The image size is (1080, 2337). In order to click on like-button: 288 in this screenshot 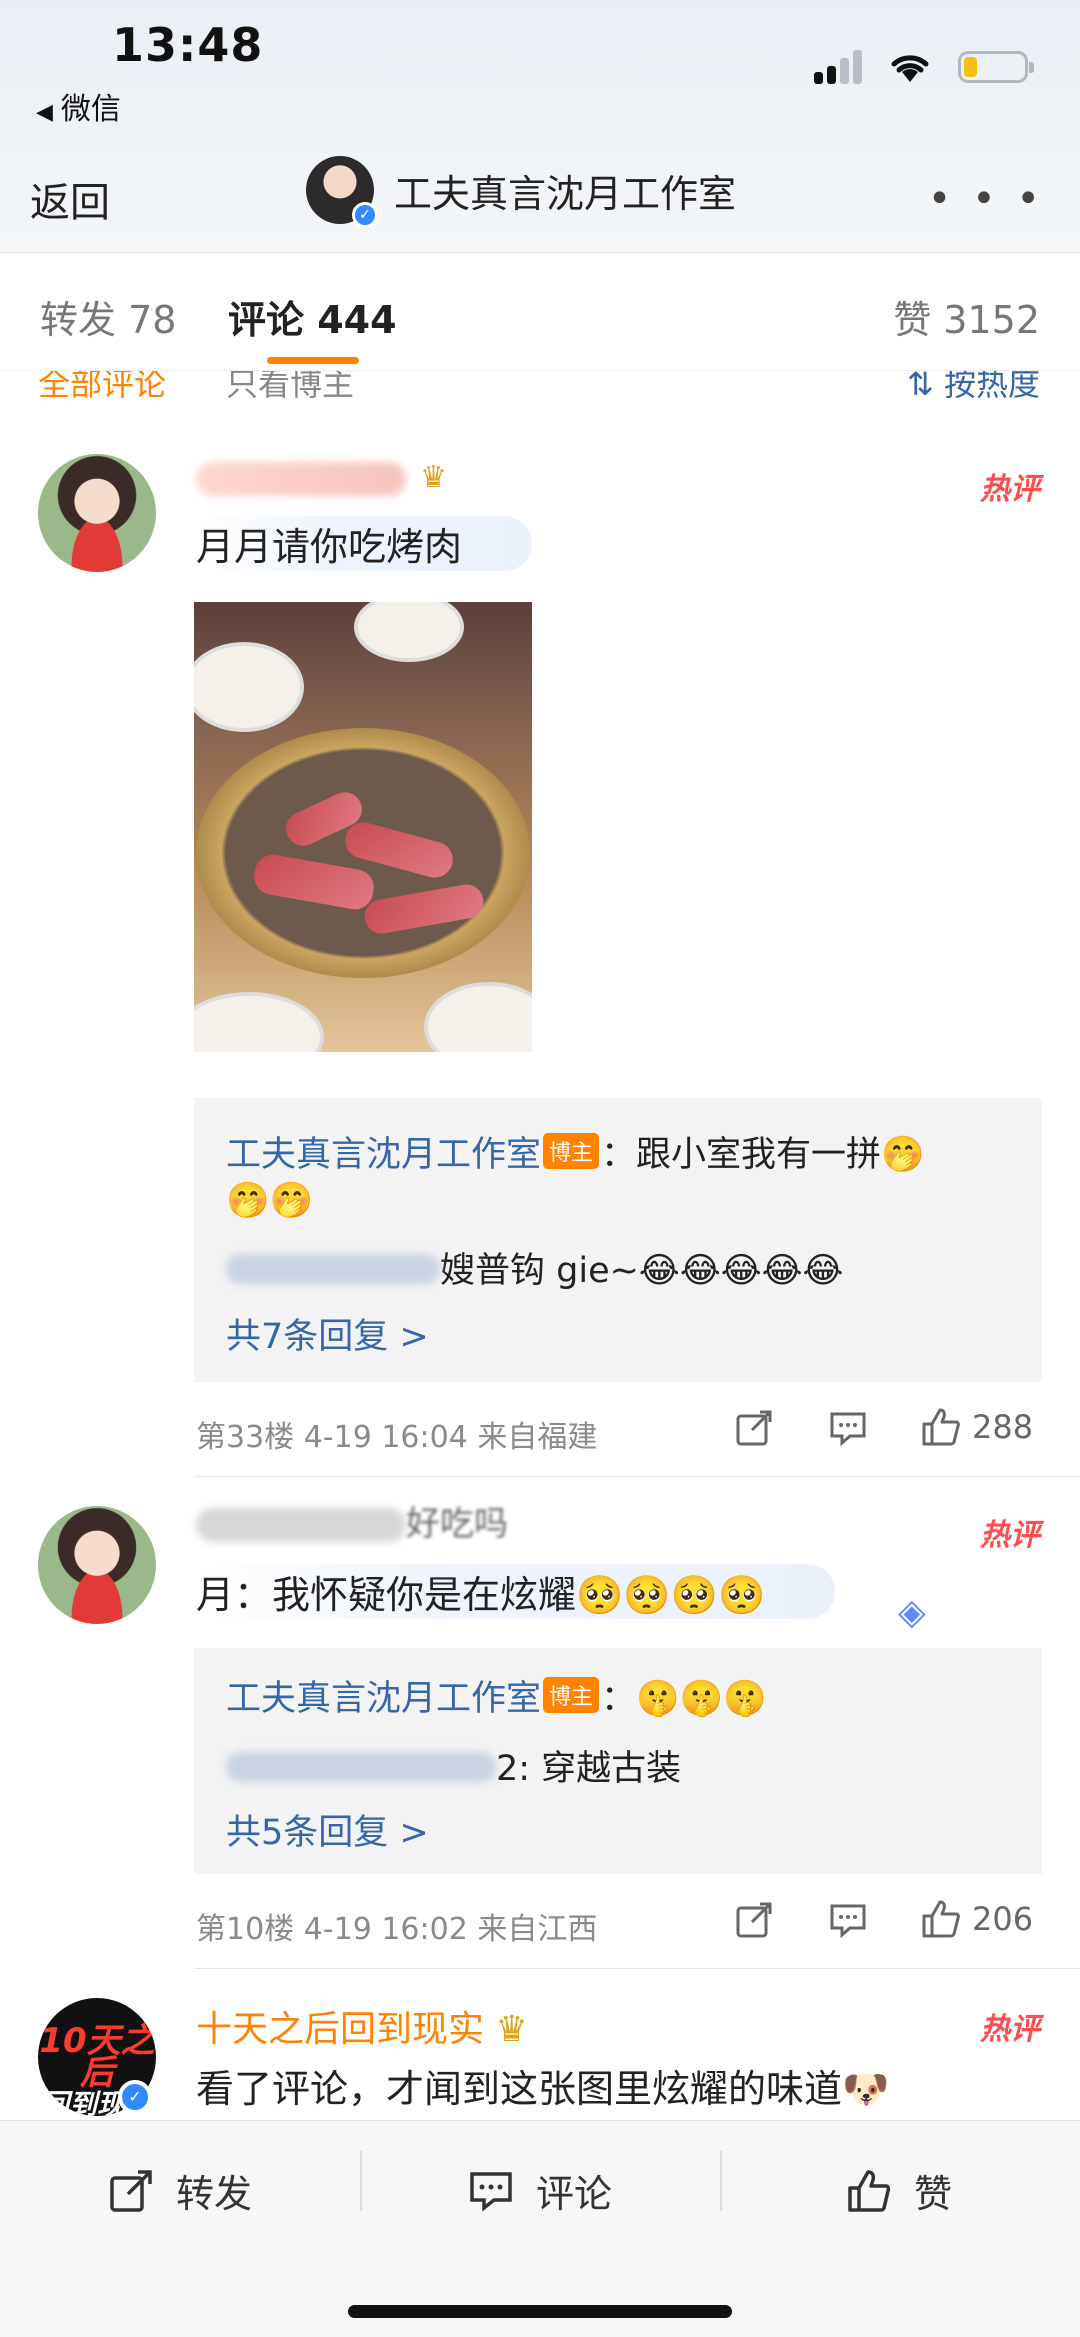, I will do `click(976, 1427)`.